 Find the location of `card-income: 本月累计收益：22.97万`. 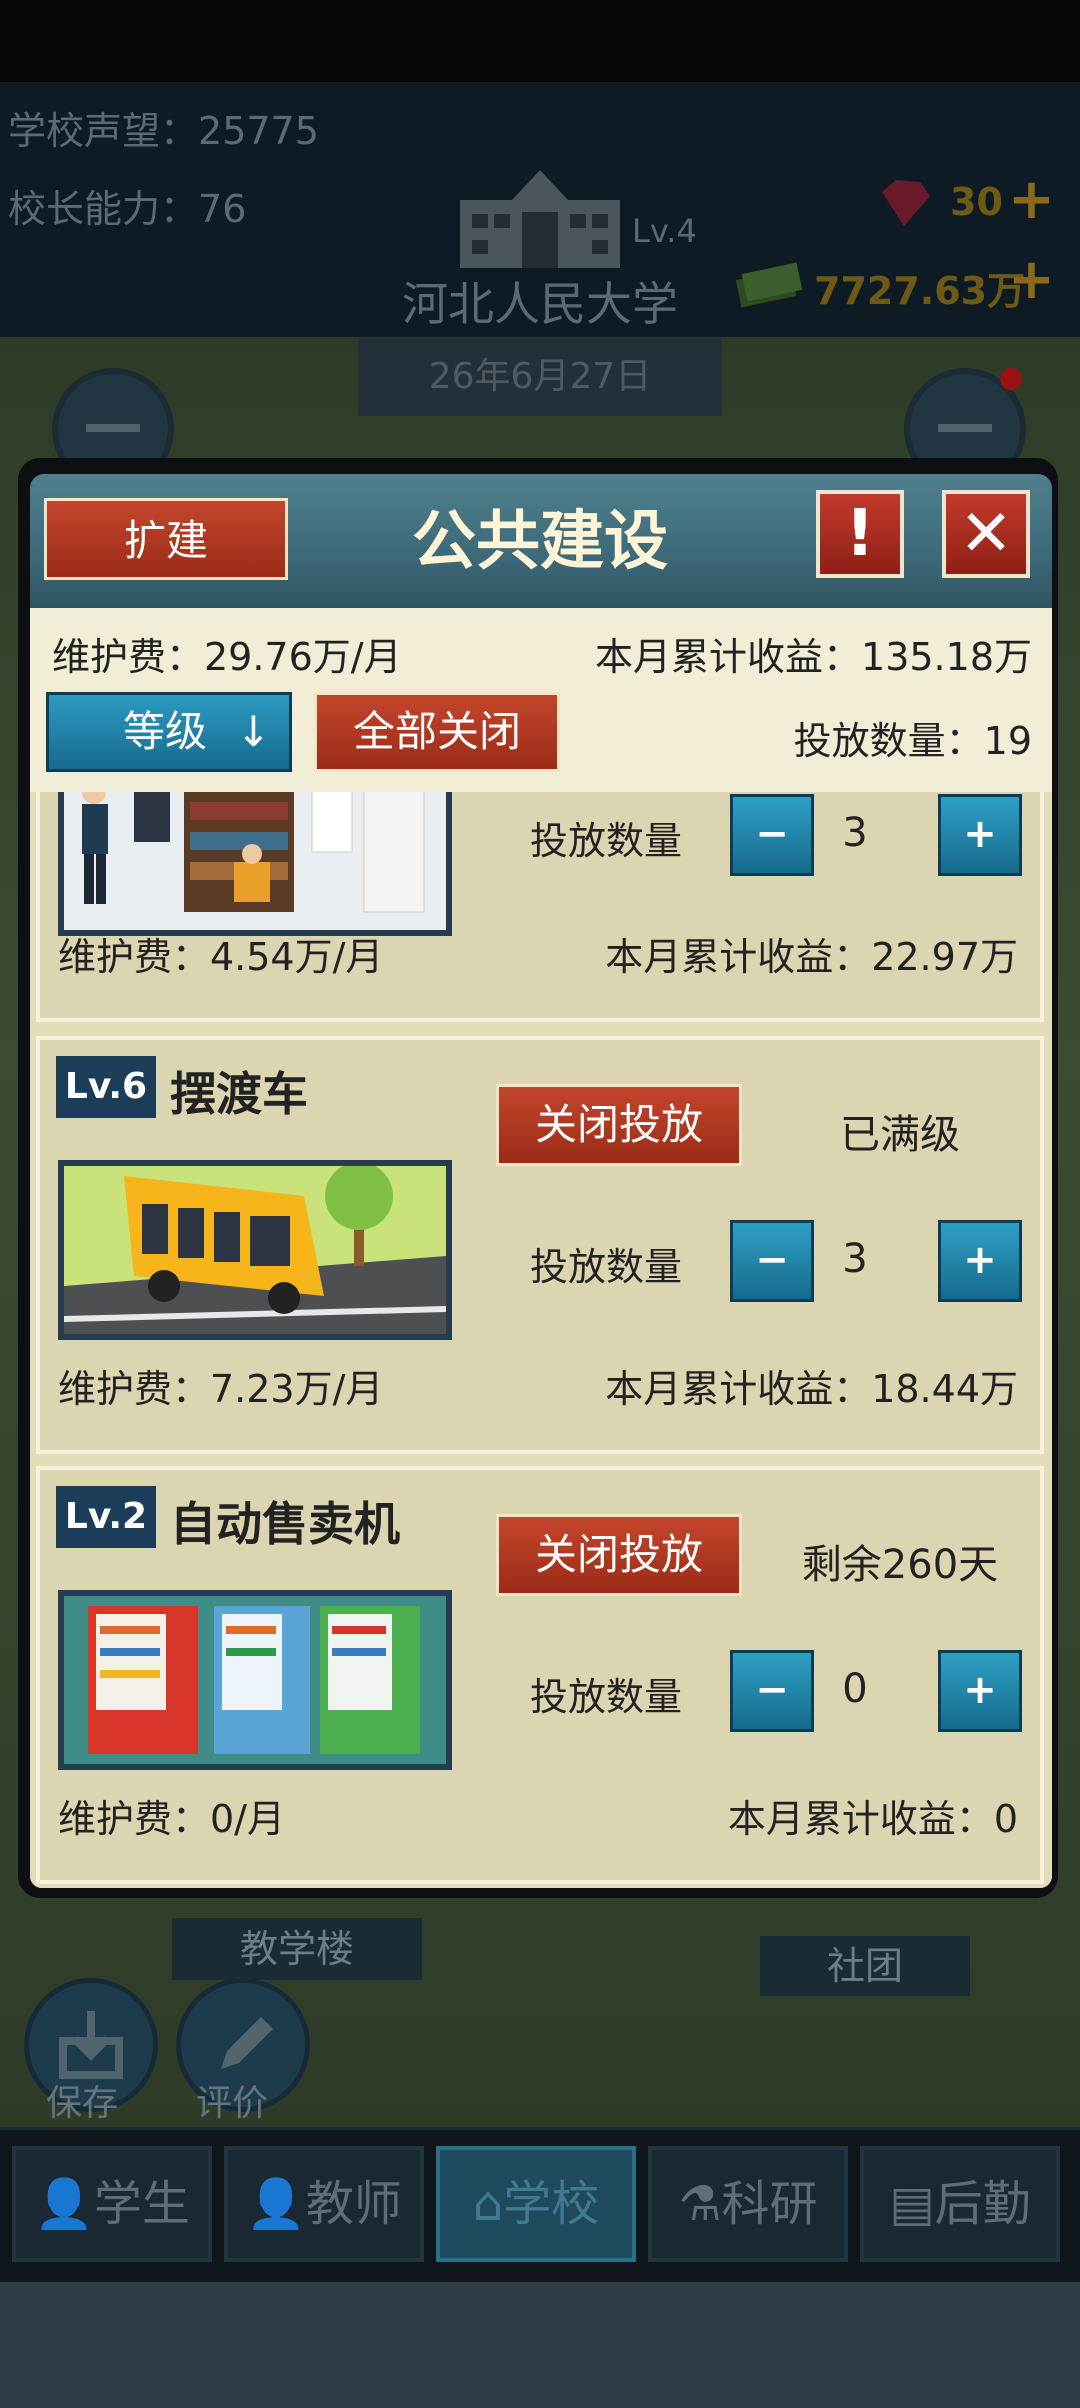

card-income: 本月累计收益：22.97万 is located at coordinates (811, 957).